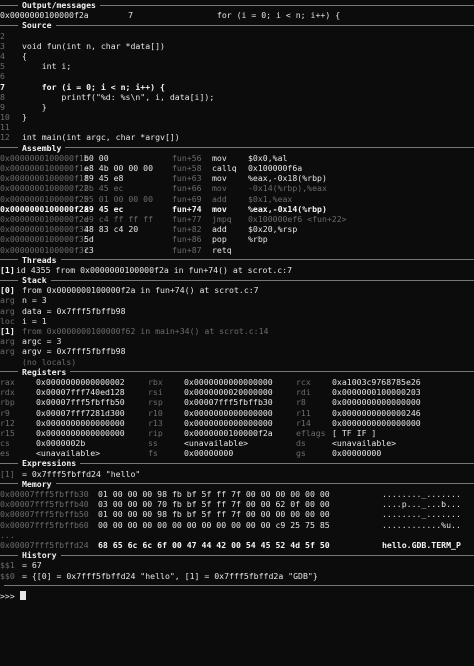 The width and height of the screenshot is (474, 666). What do you see at coordinates (7, 392) in the screenshot?
I see `register-name: rdx` at bounding box center [7, 392].